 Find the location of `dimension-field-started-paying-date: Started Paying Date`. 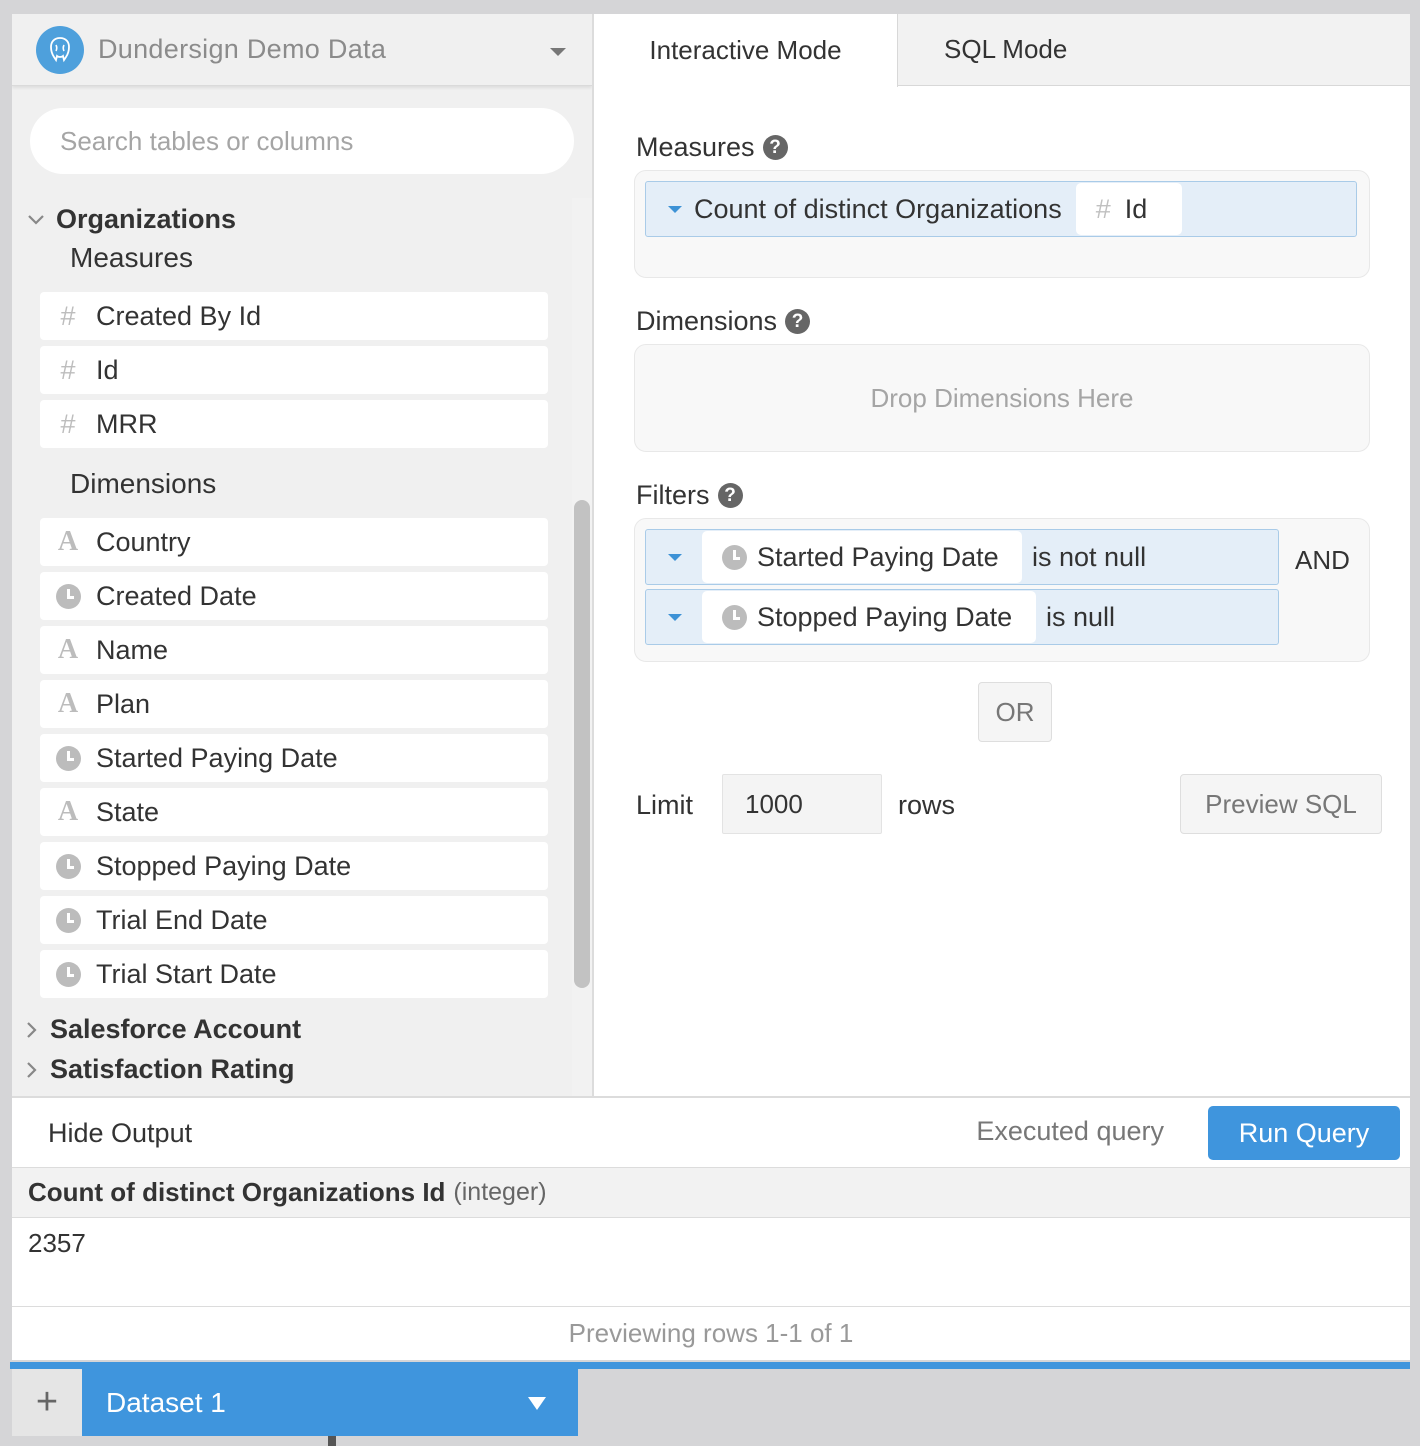

dimension-field-started-paying-date: Started Paying Date is located at coordinates (294, 758).